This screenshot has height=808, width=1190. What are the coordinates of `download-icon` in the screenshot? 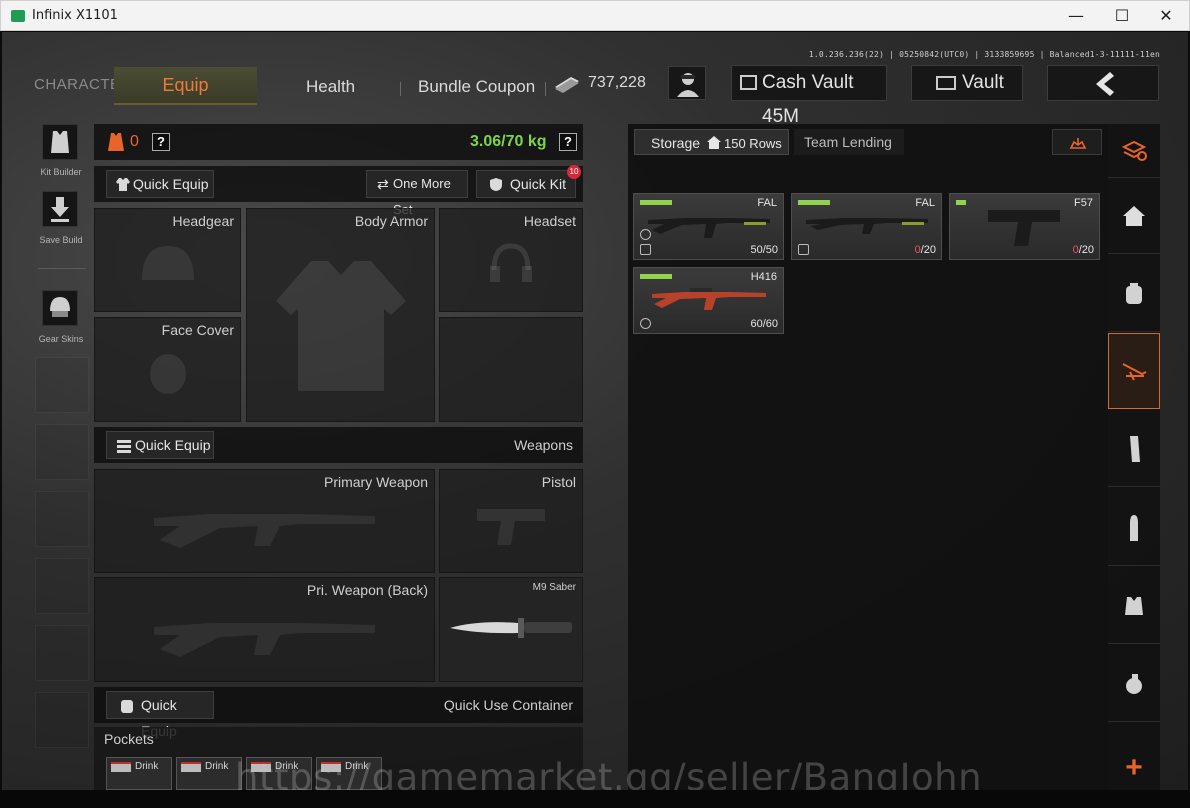 It's located at (60, 209).